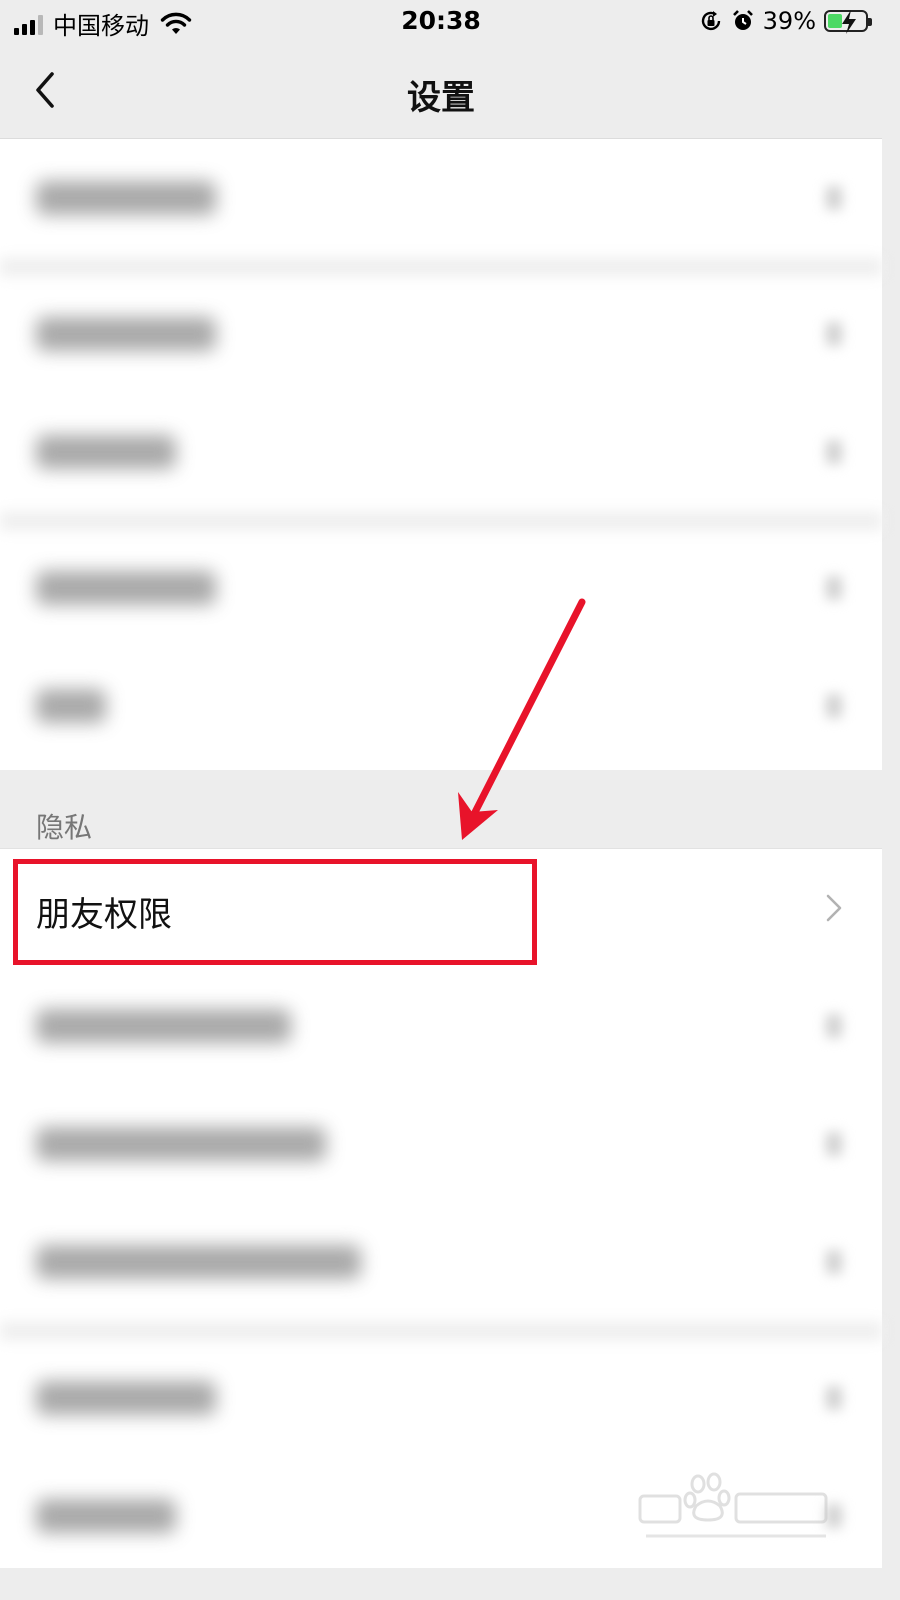 Image resolution: width=900 pixels, height=1600 pixels. What do you see at coordinates (275, 912) in the screenshot?
I see `annotation-highlight-box` at bounding box center [275, 912].